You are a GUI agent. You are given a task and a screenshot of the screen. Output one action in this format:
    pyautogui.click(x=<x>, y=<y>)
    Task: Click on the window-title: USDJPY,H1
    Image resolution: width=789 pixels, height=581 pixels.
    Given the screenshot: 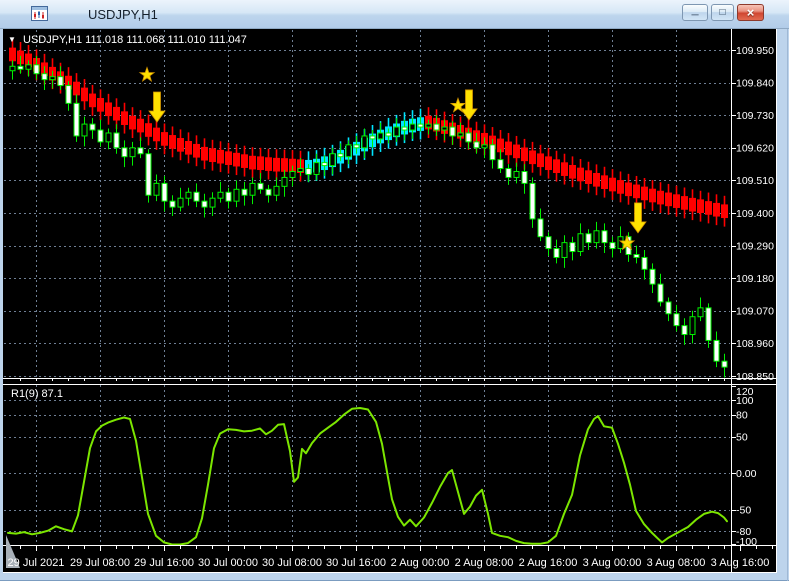 What is the action you would take?
    pyautogui.click(x=123, y=14)
    